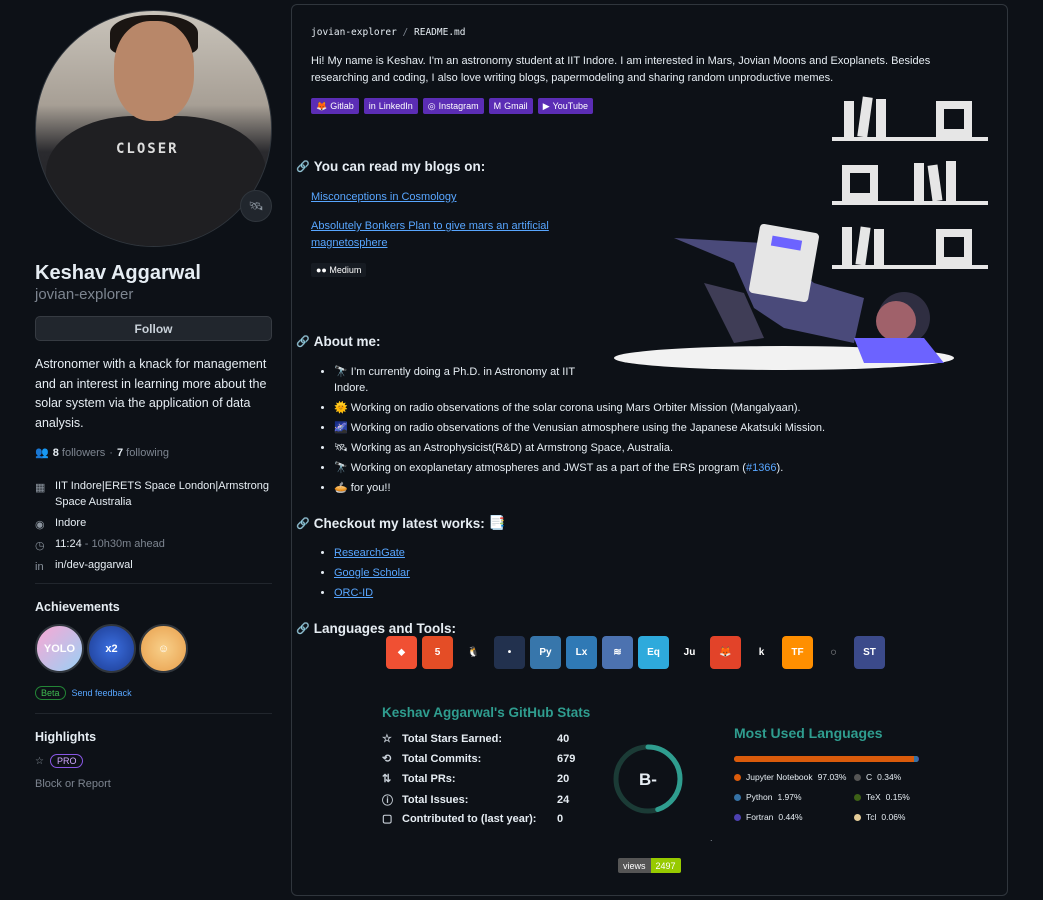  What do you see at coordinates (154, 71) in the screenshot?
I see `avatar-face` at bounding box center [154, 71].